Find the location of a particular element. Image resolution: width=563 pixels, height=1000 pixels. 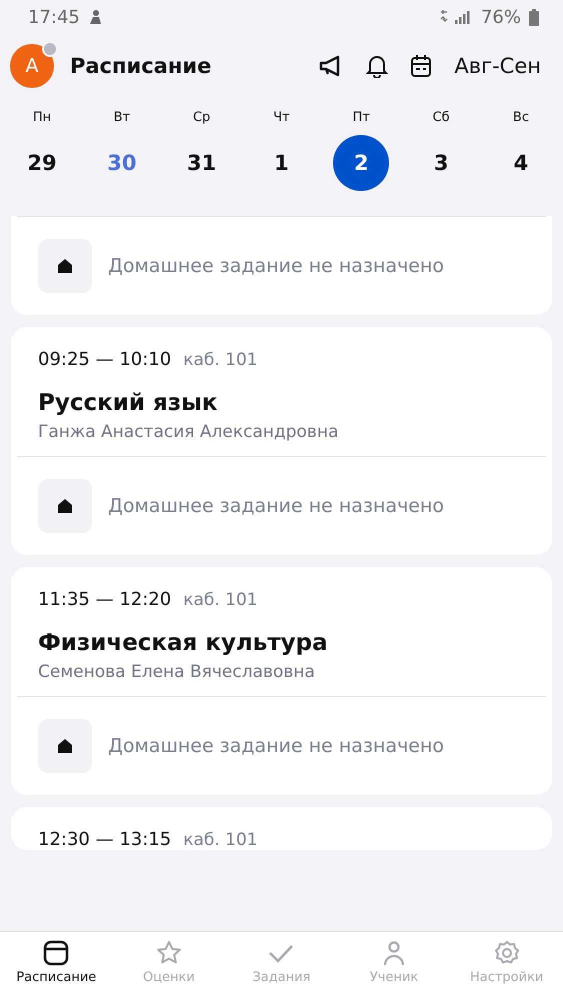

nav-tab: Расписание is located at coordinates (56, 966).